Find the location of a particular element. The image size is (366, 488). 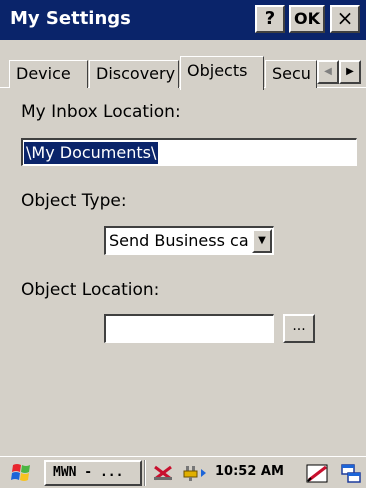

tab-security: Secu is located at coordinates (291, 74).